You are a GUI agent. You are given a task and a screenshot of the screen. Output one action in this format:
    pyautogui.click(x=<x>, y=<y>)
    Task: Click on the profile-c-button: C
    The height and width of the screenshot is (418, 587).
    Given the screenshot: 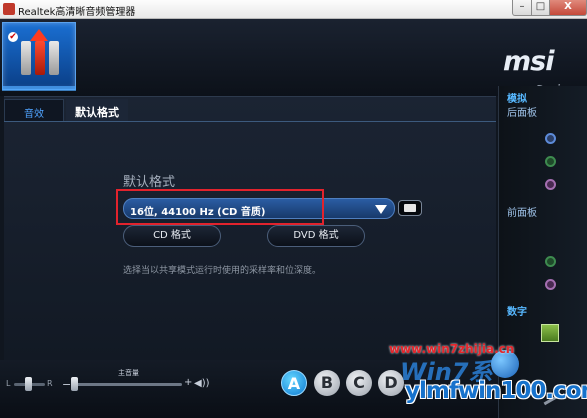 What is the action you would take?
    pyautogui.click(x=359, y=383)
    